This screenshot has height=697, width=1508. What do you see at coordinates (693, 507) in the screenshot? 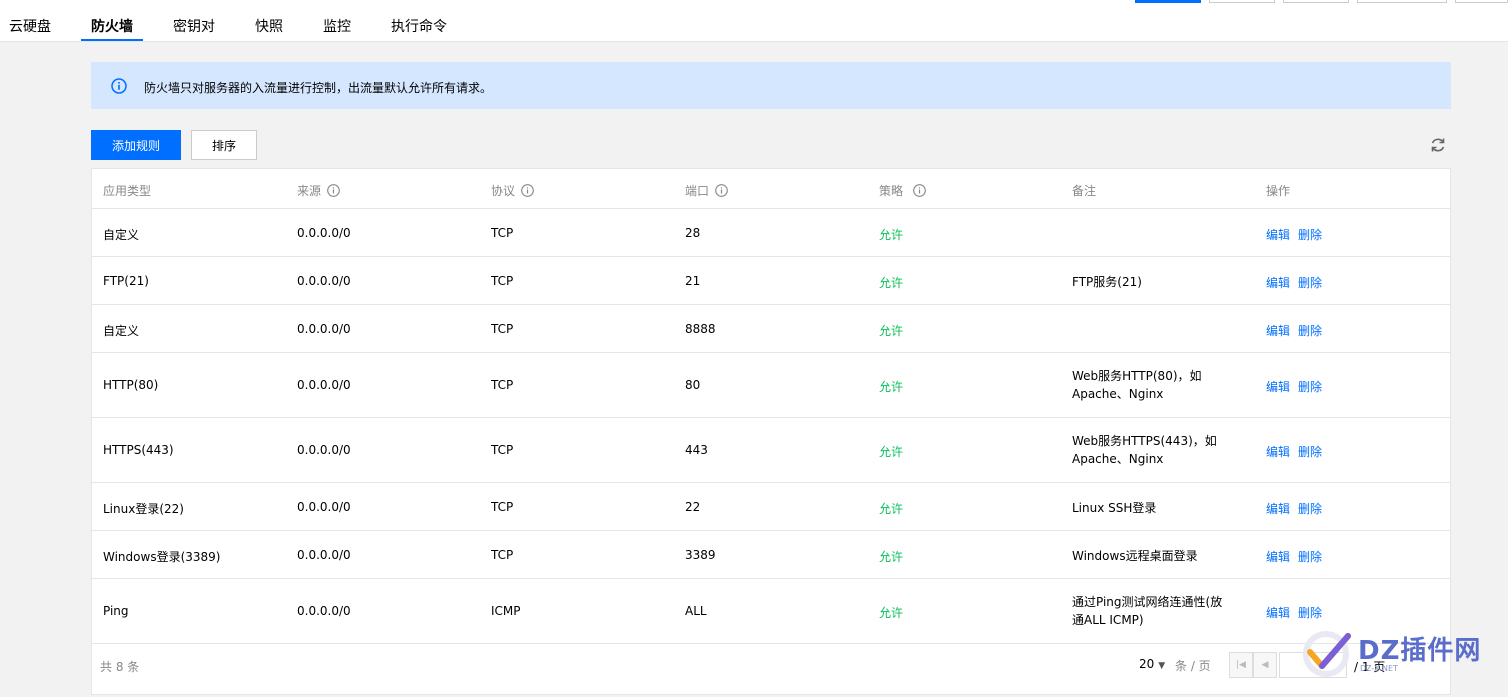
I see `cell-port: 22` at bounding box center [693, 507].